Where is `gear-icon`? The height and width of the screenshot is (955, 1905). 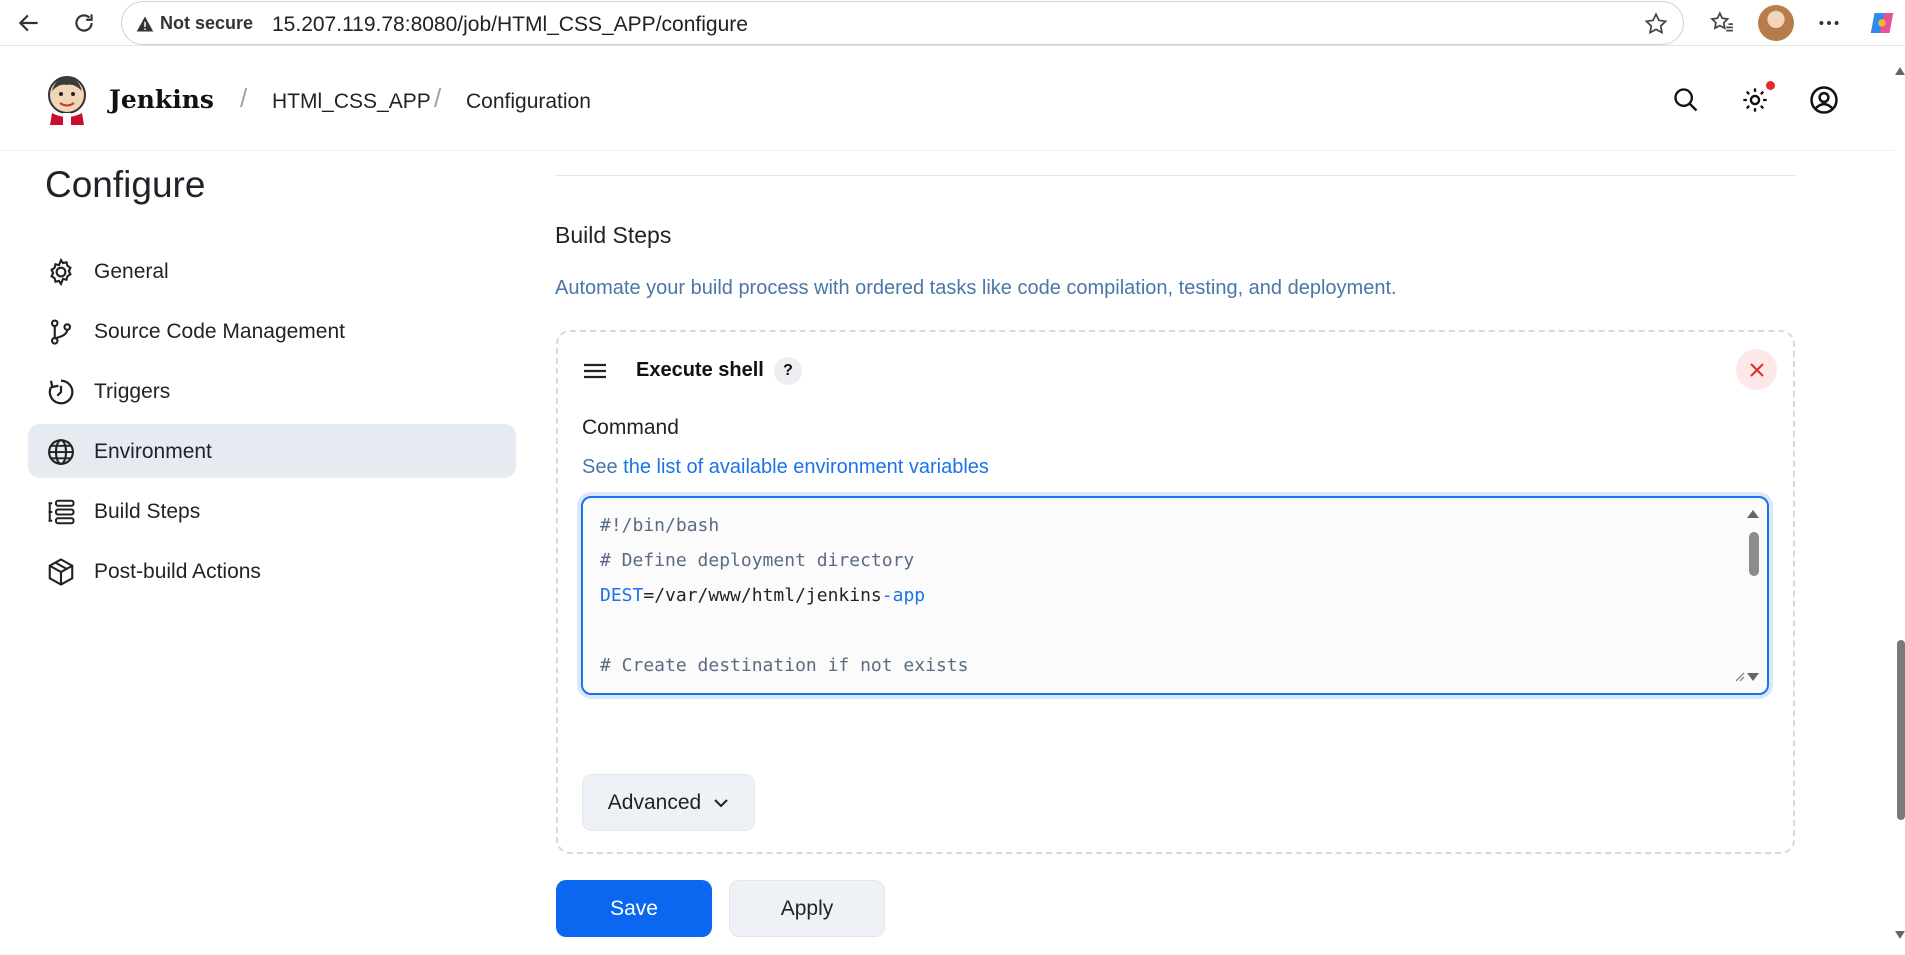
gear-icon is located at coordinates (61, 272).